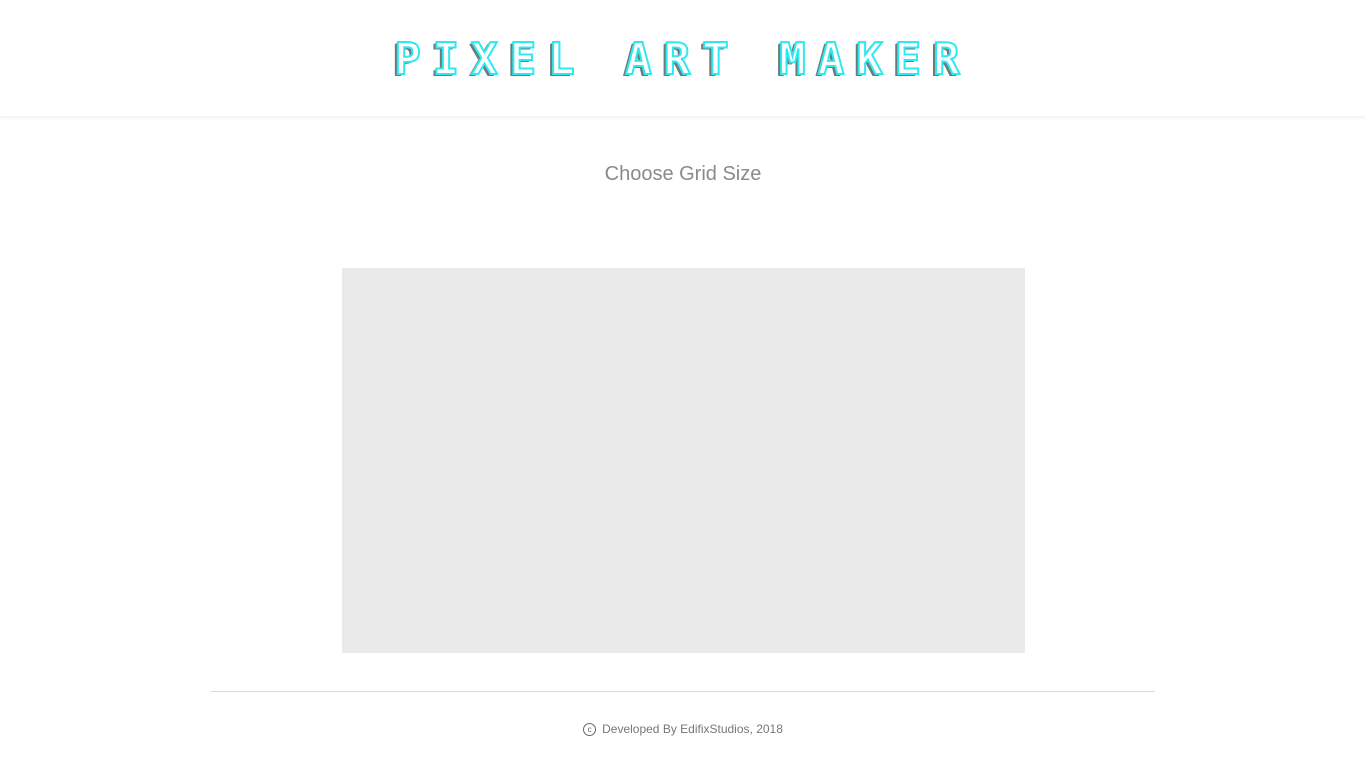 The width and height of the screenshot is (1366, 768). I want to click on copyright-icon: c, so click(590, 730).